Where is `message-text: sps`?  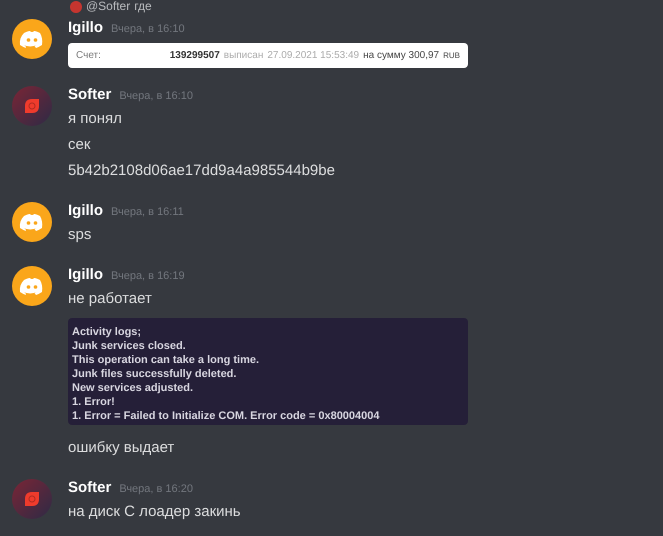 message-text: sps is located at coordinates (80, 235).